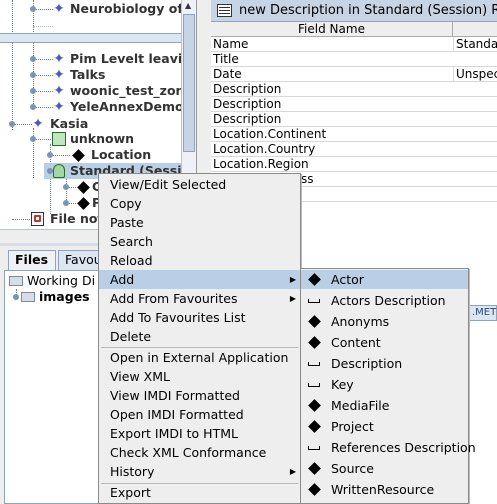 The height and width of the screenshot is (504, 497). I want to click on file-icon, so click(37, 219).